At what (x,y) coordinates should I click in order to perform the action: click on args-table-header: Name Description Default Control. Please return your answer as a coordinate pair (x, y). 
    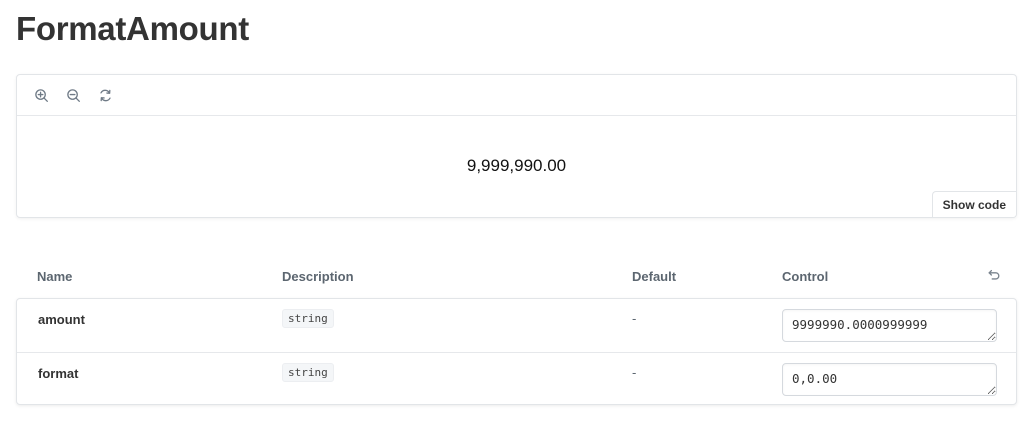
    Looking at the image, I should click on (516, 277).